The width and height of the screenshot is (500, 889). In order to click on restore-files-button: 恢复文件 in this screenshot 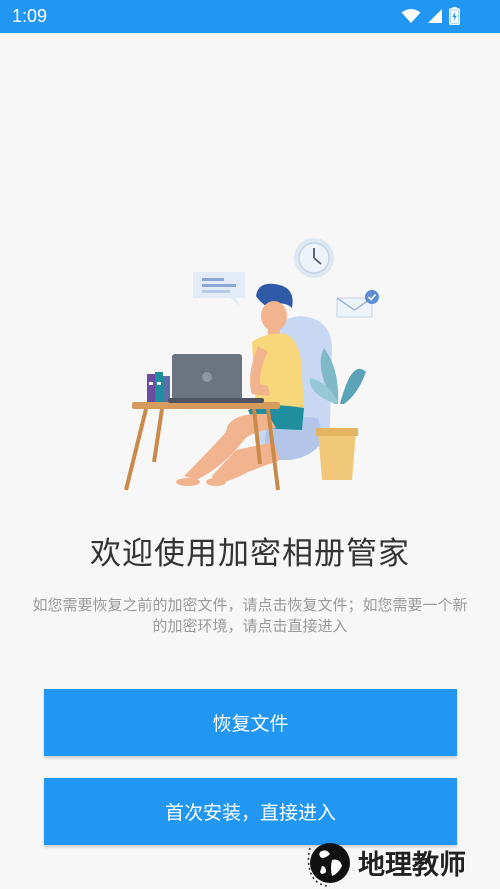, I will do `click(250, 722)`.